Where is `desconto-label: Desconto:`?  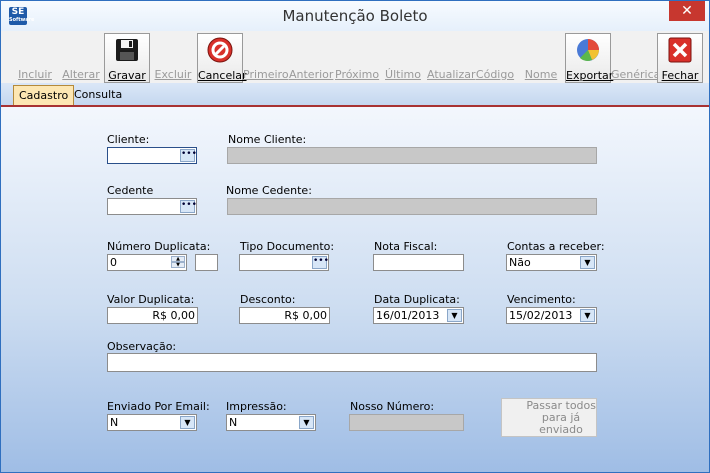
desconto-label: Desconto: is located at coordinates (268, 299).